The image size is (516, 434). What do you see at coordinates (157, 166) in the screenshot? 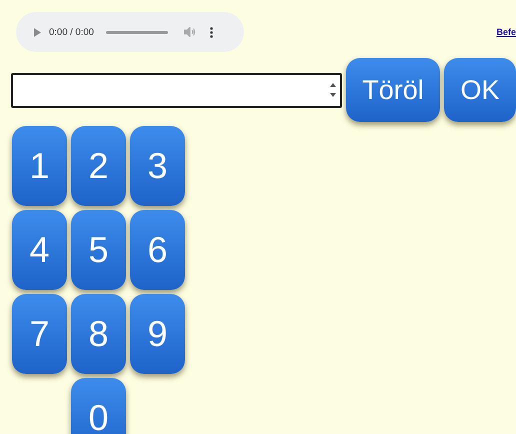
I see `number-key: 3` at bounding box center [157, 166].